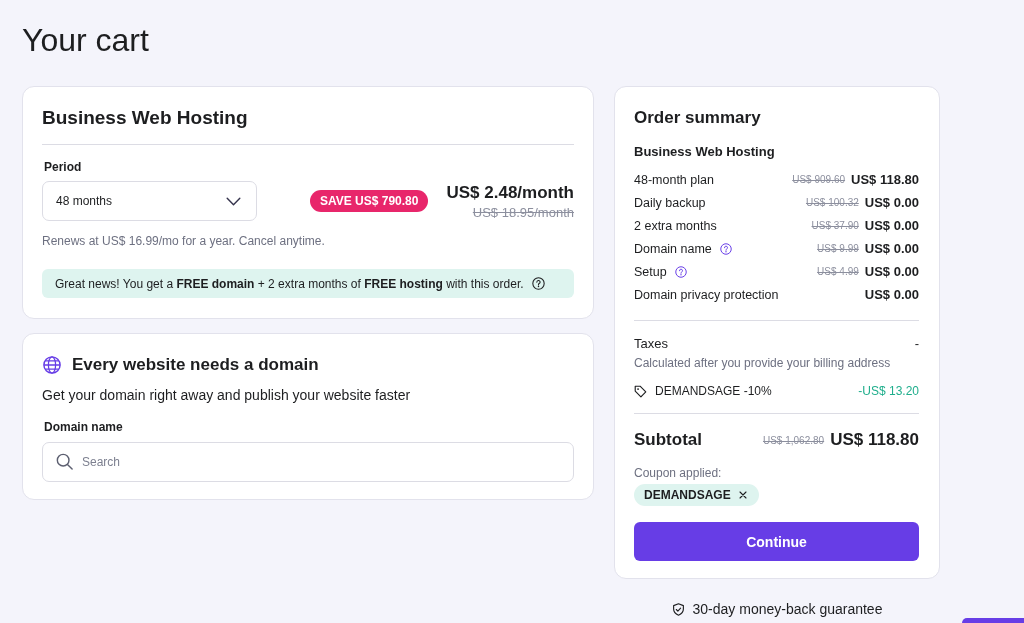 Image resolution: width=1024 pixels, height=623 pixels. Describe the element at coordinates (819, 179) in the screenshot. I see `old-price: US$ 909.60` at that location.